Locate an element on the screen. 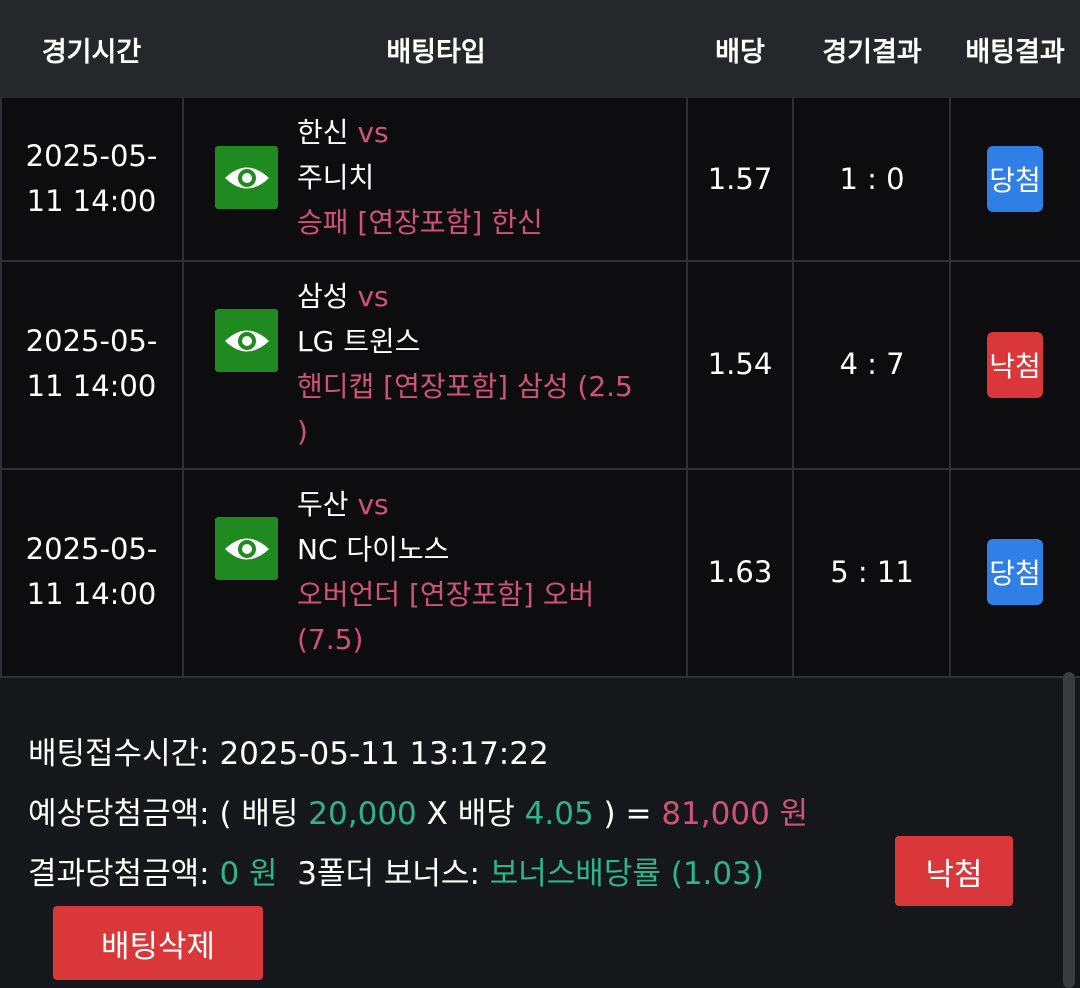 This screenshot has height=988, width=1080. result-win-line: 결과당첨금액: 0 원 3폴더 보너스: 보너스배당률 (1.03) is located at coordinates (396, 870).